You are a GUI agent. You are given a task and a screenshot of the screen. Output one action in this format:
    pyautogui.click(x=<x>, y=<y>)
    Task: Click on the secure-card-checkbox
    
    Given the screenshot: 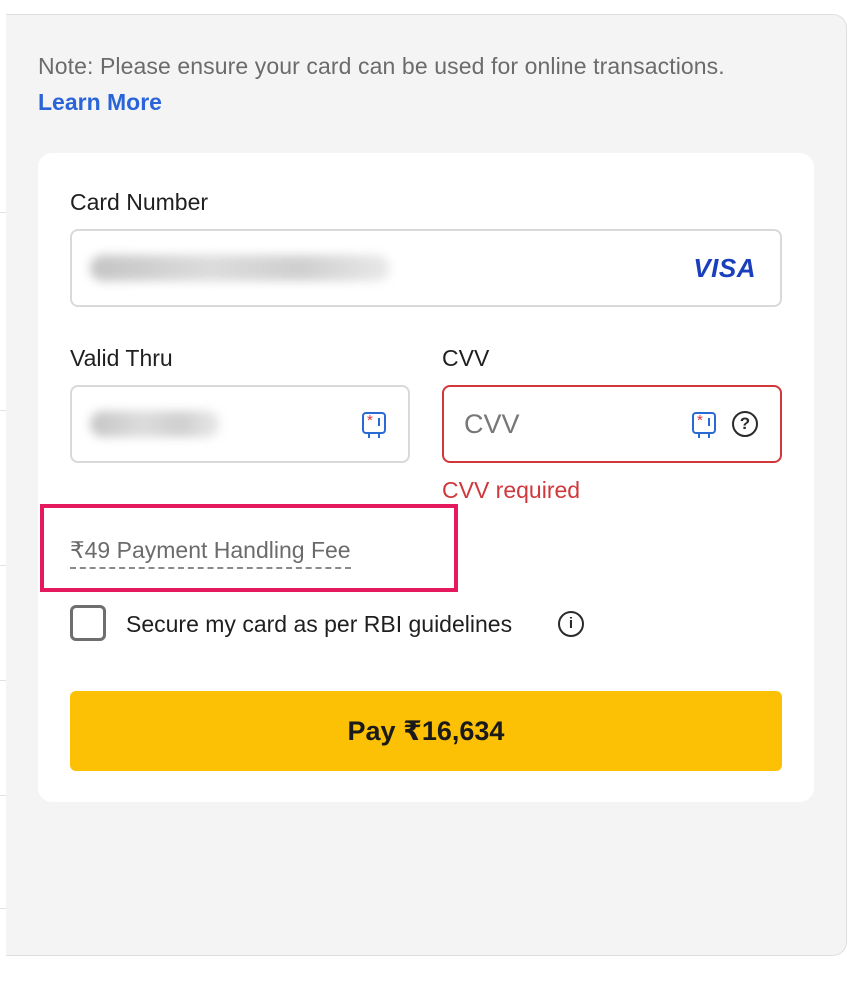 What is the action you would take?
    pyautogui.click(x=88, y=623)
    